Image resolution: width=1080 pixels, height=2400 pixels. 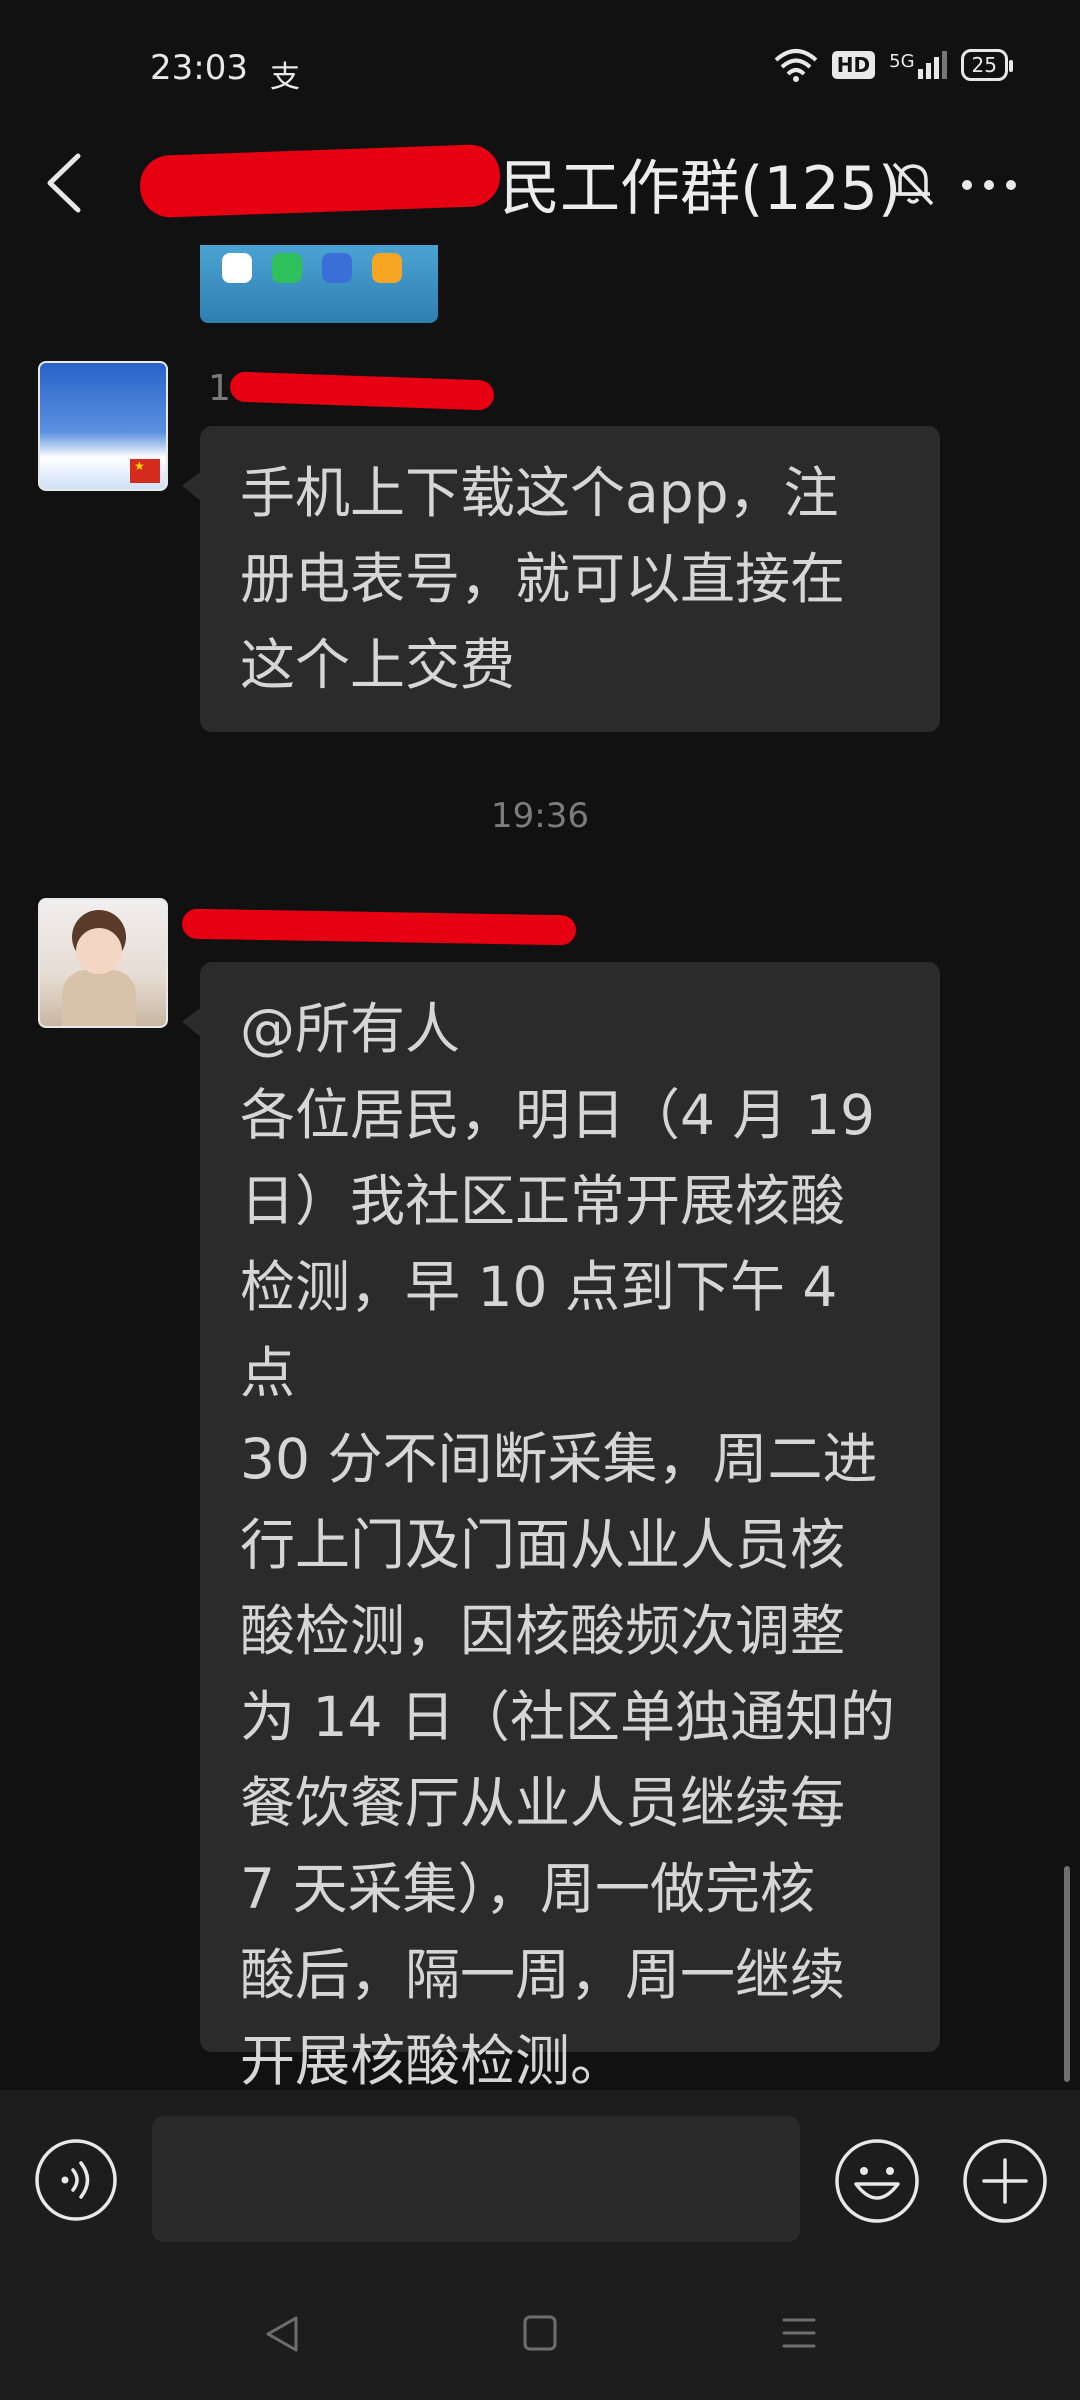 I want to click on network-label: 5G, so click(x=902, y=61).